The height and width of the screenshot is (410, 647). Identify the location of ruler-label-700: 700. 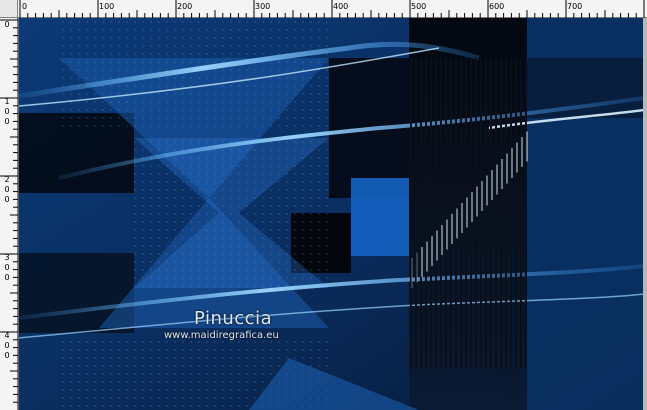
(575, 6).